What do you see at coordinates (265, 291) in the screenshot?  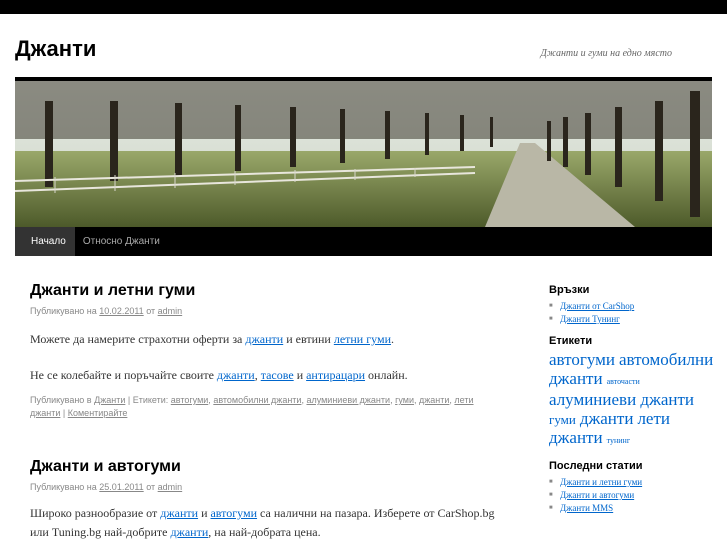 I see `post-title: Джанти и летни гуми` at bounding box center [265, 291].